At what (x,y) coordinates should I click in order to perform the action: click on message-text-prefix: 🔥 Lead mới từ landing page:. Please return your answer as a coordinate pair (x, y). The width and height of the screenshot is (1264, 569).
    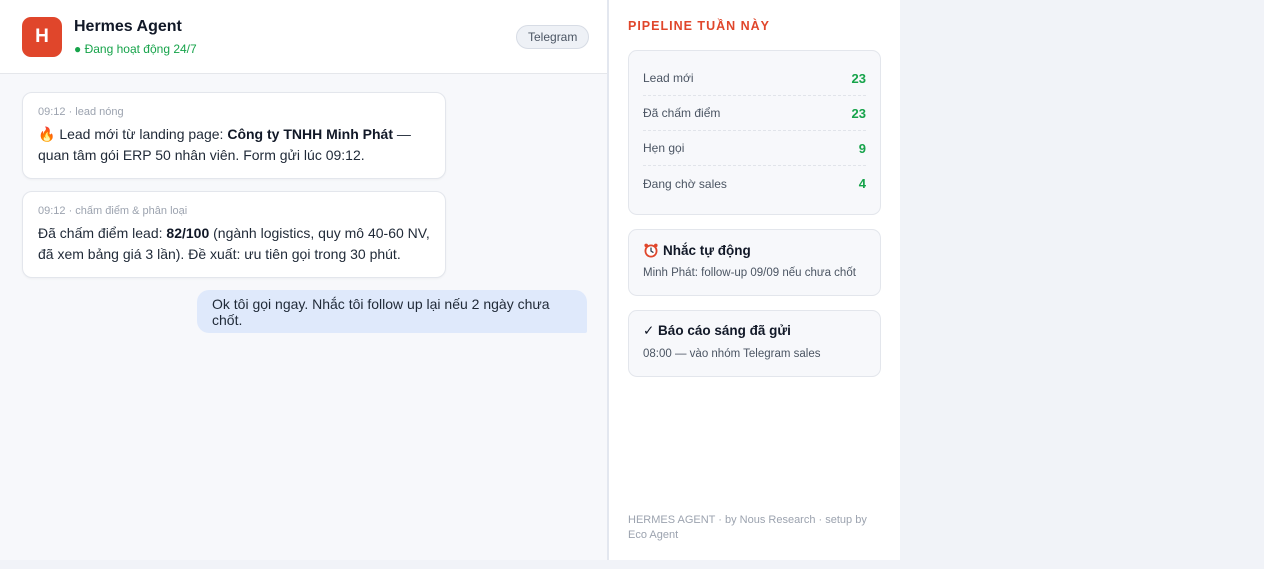
    Looking at the image, I should click on (133, 134).